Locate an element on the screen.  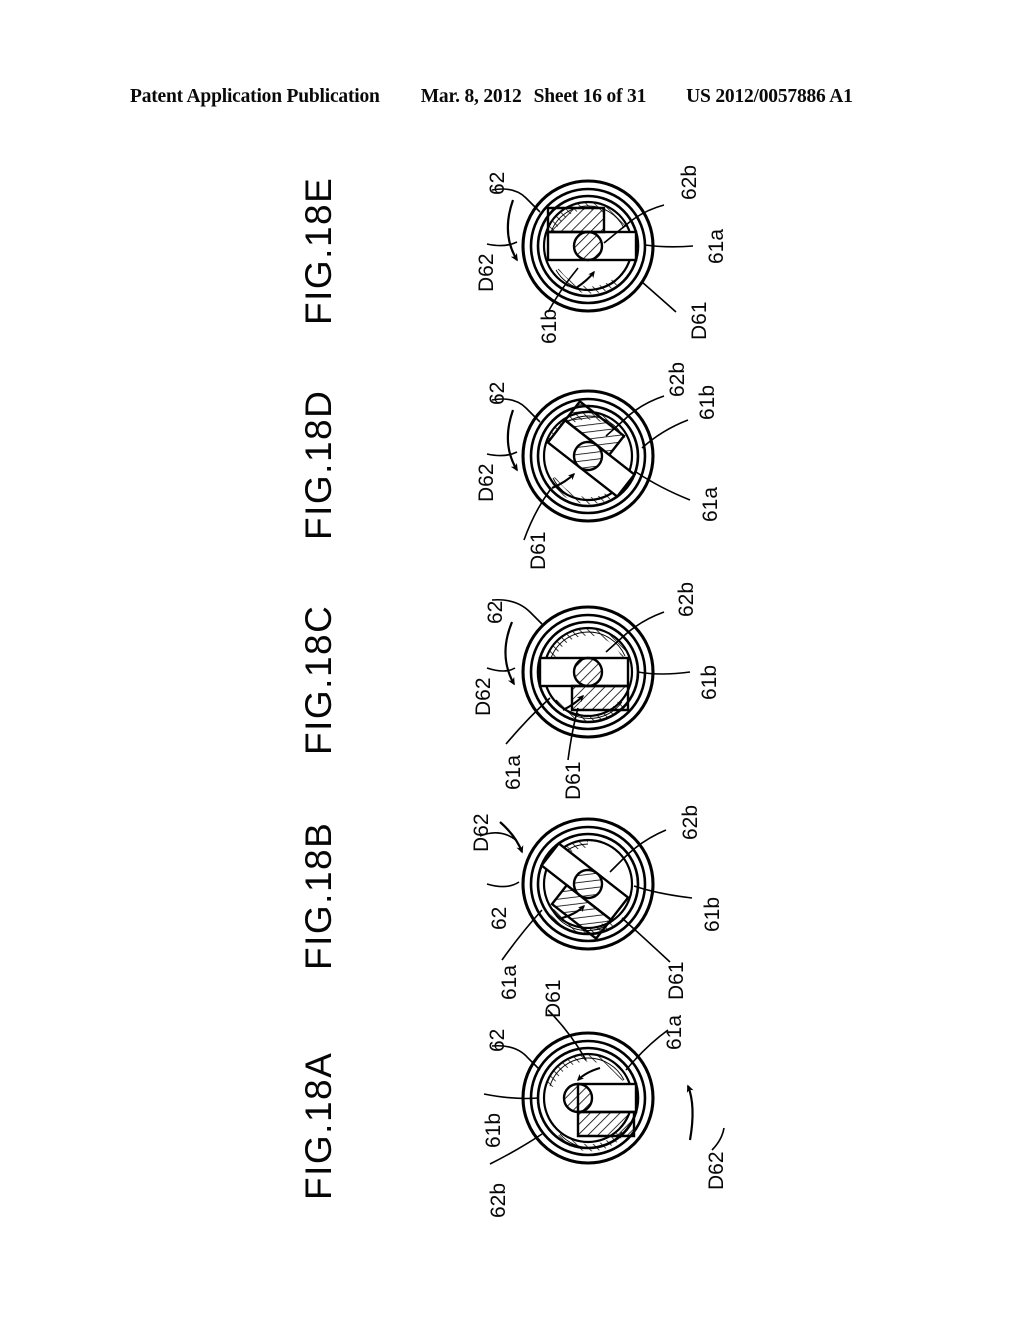
fig-18a-ref-ring-direction: D62 is located at coordinates (716, 1170).